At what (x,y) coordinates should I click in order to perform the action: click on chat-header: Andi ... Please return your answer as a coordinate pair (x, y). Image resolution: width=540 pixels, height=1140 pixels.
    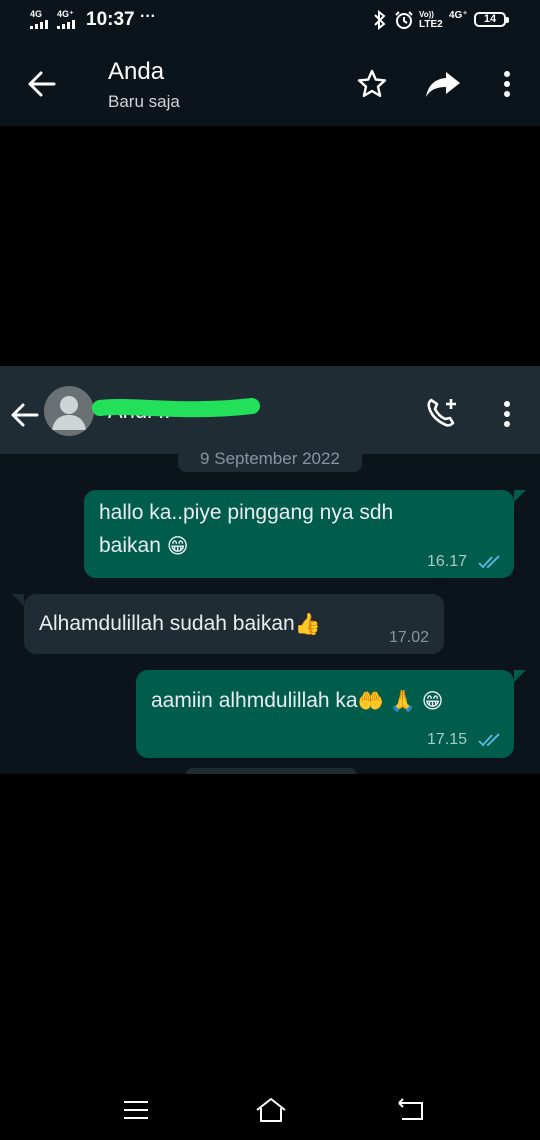
    Looking at the image, I should click on (270, 410).